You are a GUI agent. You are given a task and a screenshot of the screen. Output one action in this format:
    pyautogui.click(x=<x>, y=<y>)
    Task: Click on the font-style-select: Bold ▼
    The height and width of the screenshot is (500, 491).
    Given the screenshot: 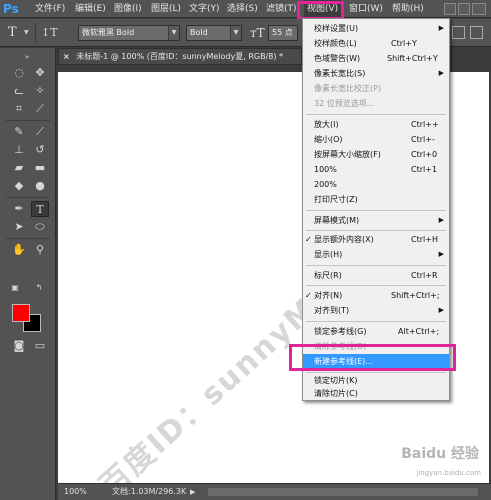 What is the action you would take?
    pyautogui.click(x=214, y=33)
    